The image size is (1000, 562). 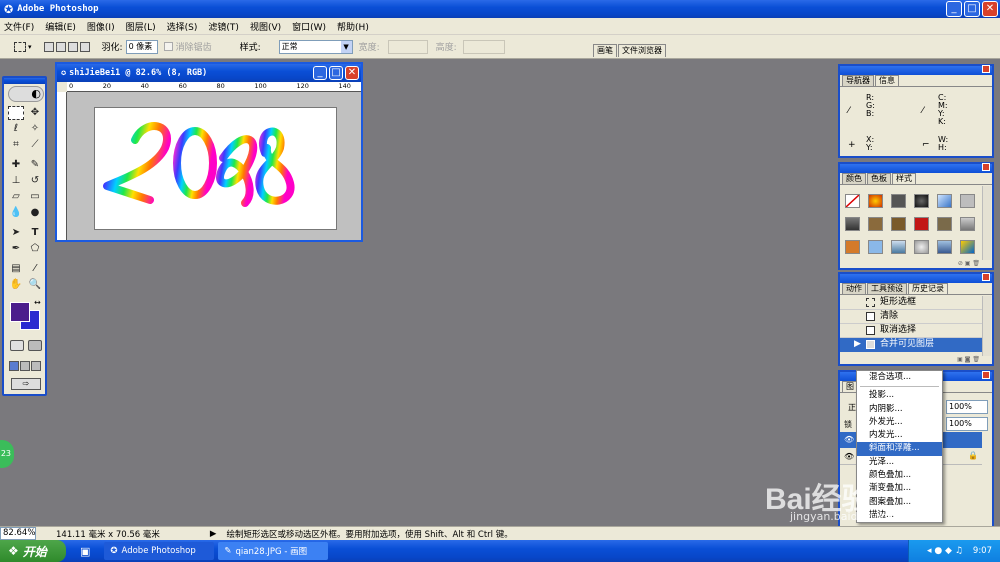 What do you see at coordinates (911, 345) in the screenshot?
I see `history-item-active: ▶ 合并可见图层` at bounding box center [911, 345].